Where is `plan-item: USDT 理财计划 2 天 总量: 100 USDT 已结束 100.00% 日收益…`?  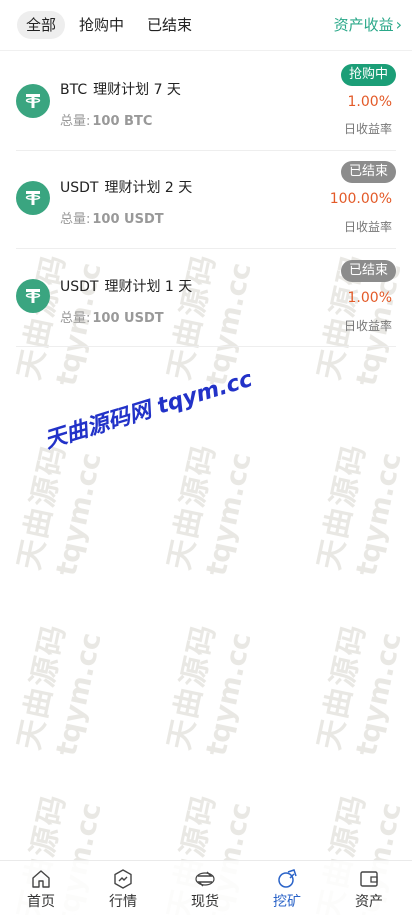 plan-item: USDT 理财计划 2 天 总量: 100 USDT 已结束 100.00% 日收益… is located at coordinates (206, 199).